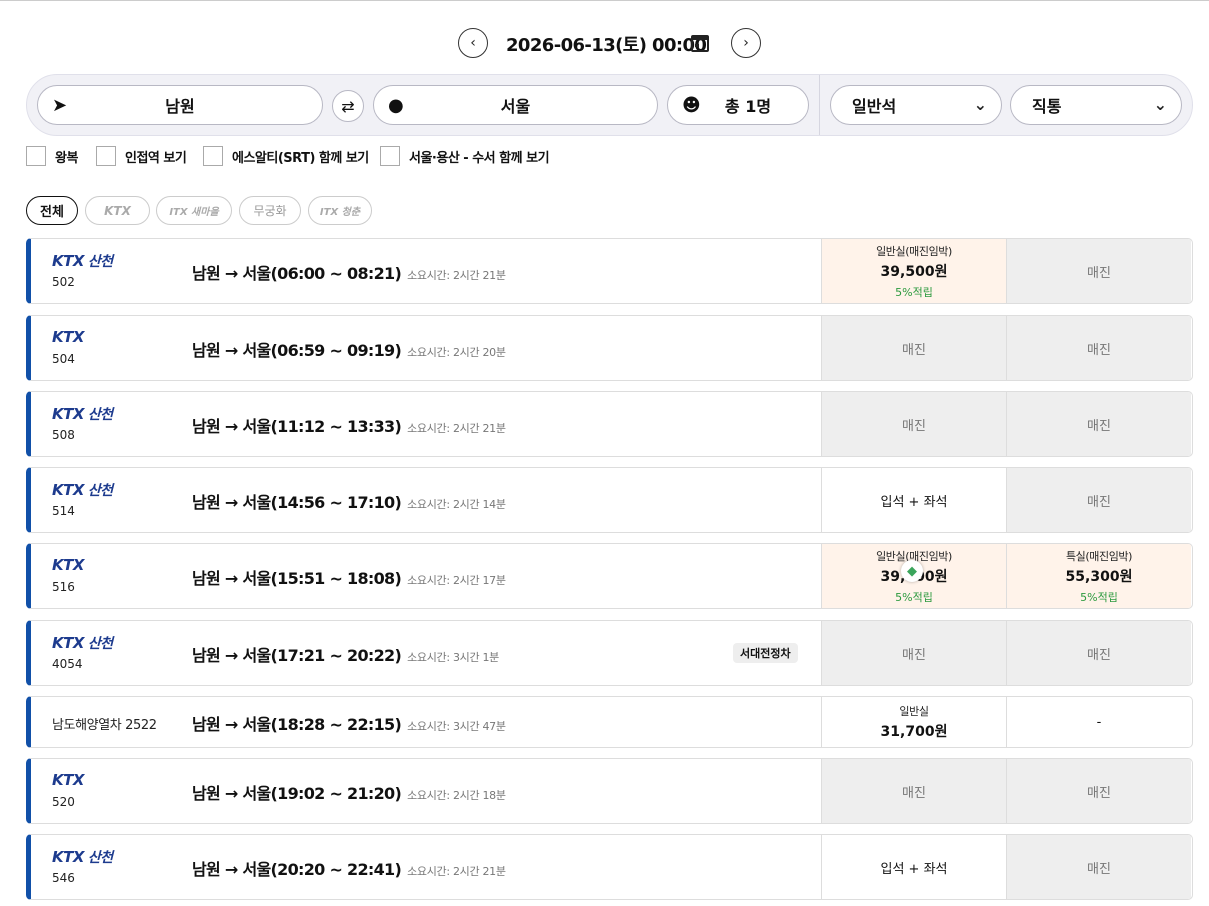  I want to click on option-round-trip: 왕복, so click(52, 156).